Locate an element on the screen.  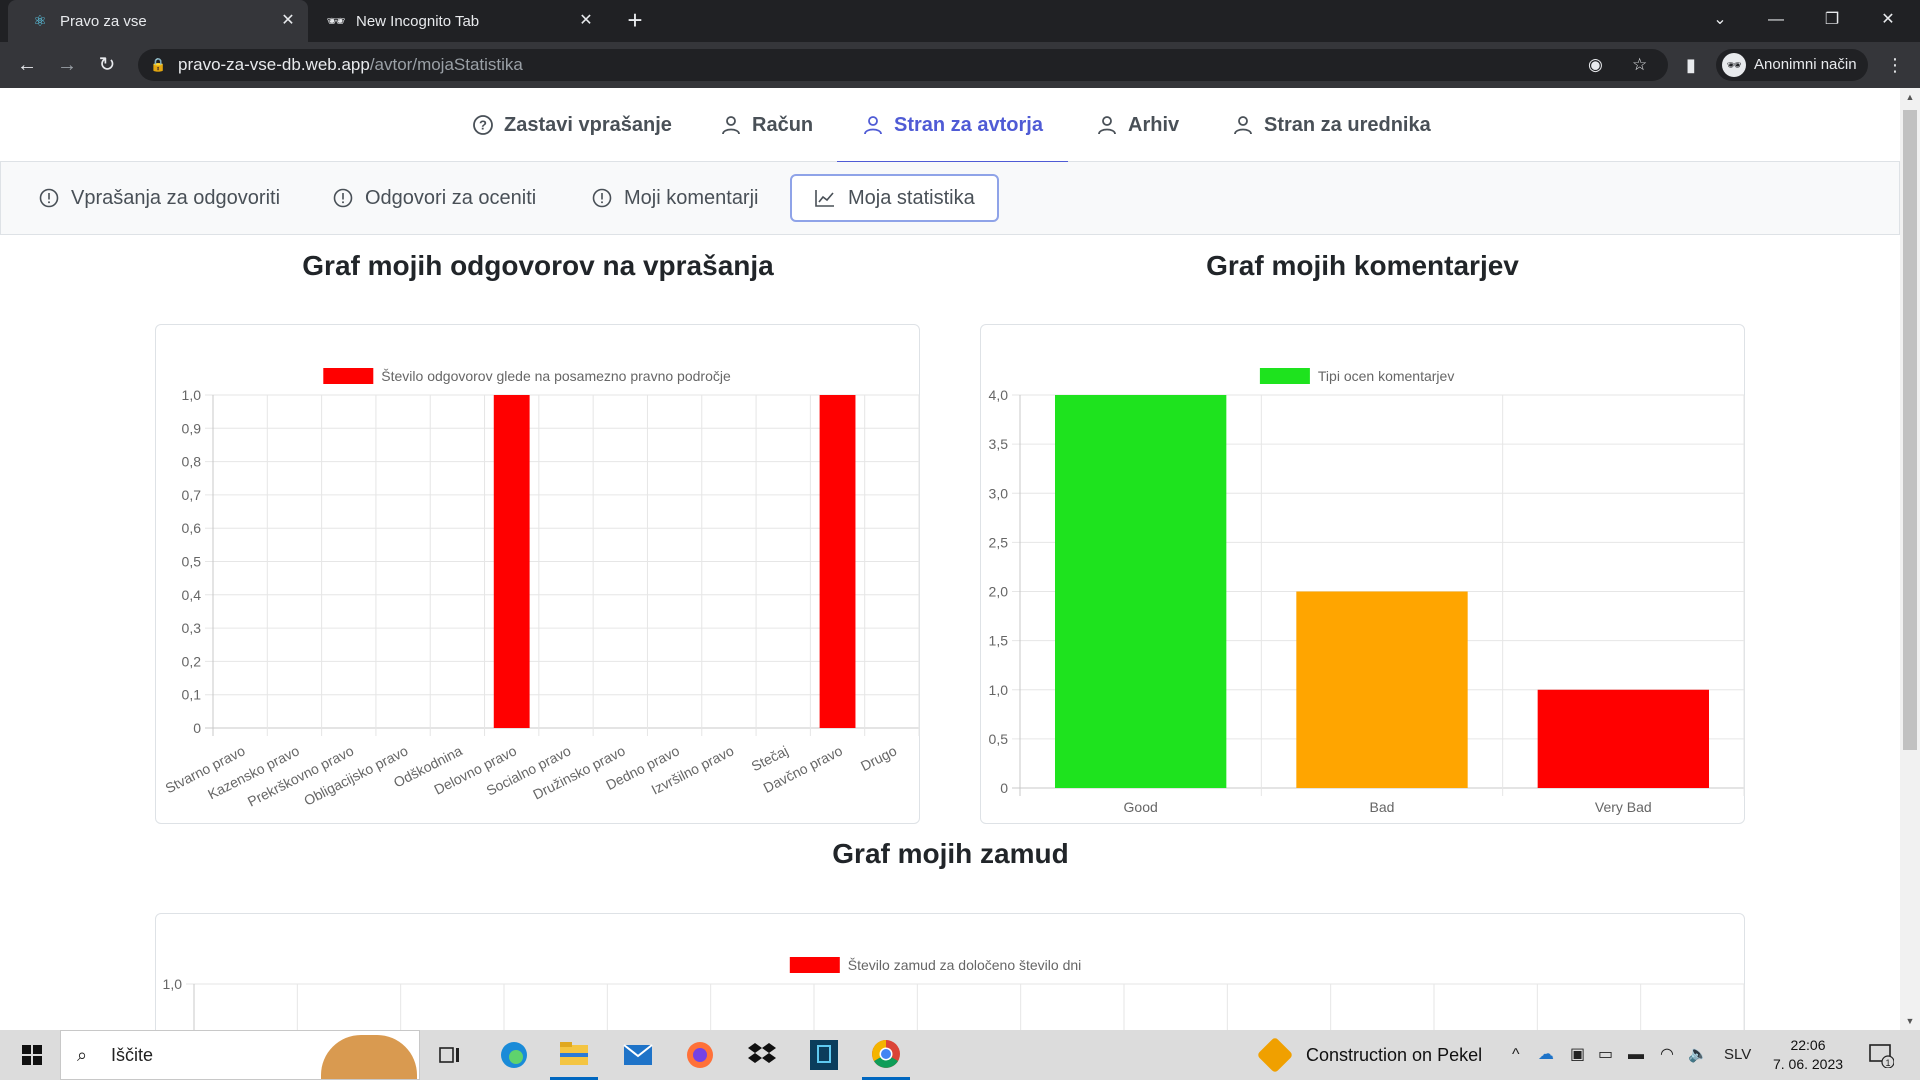
tab-new-incognito: 🕶 New Incognito Tab ✕ is located at coordinates (461, 21).